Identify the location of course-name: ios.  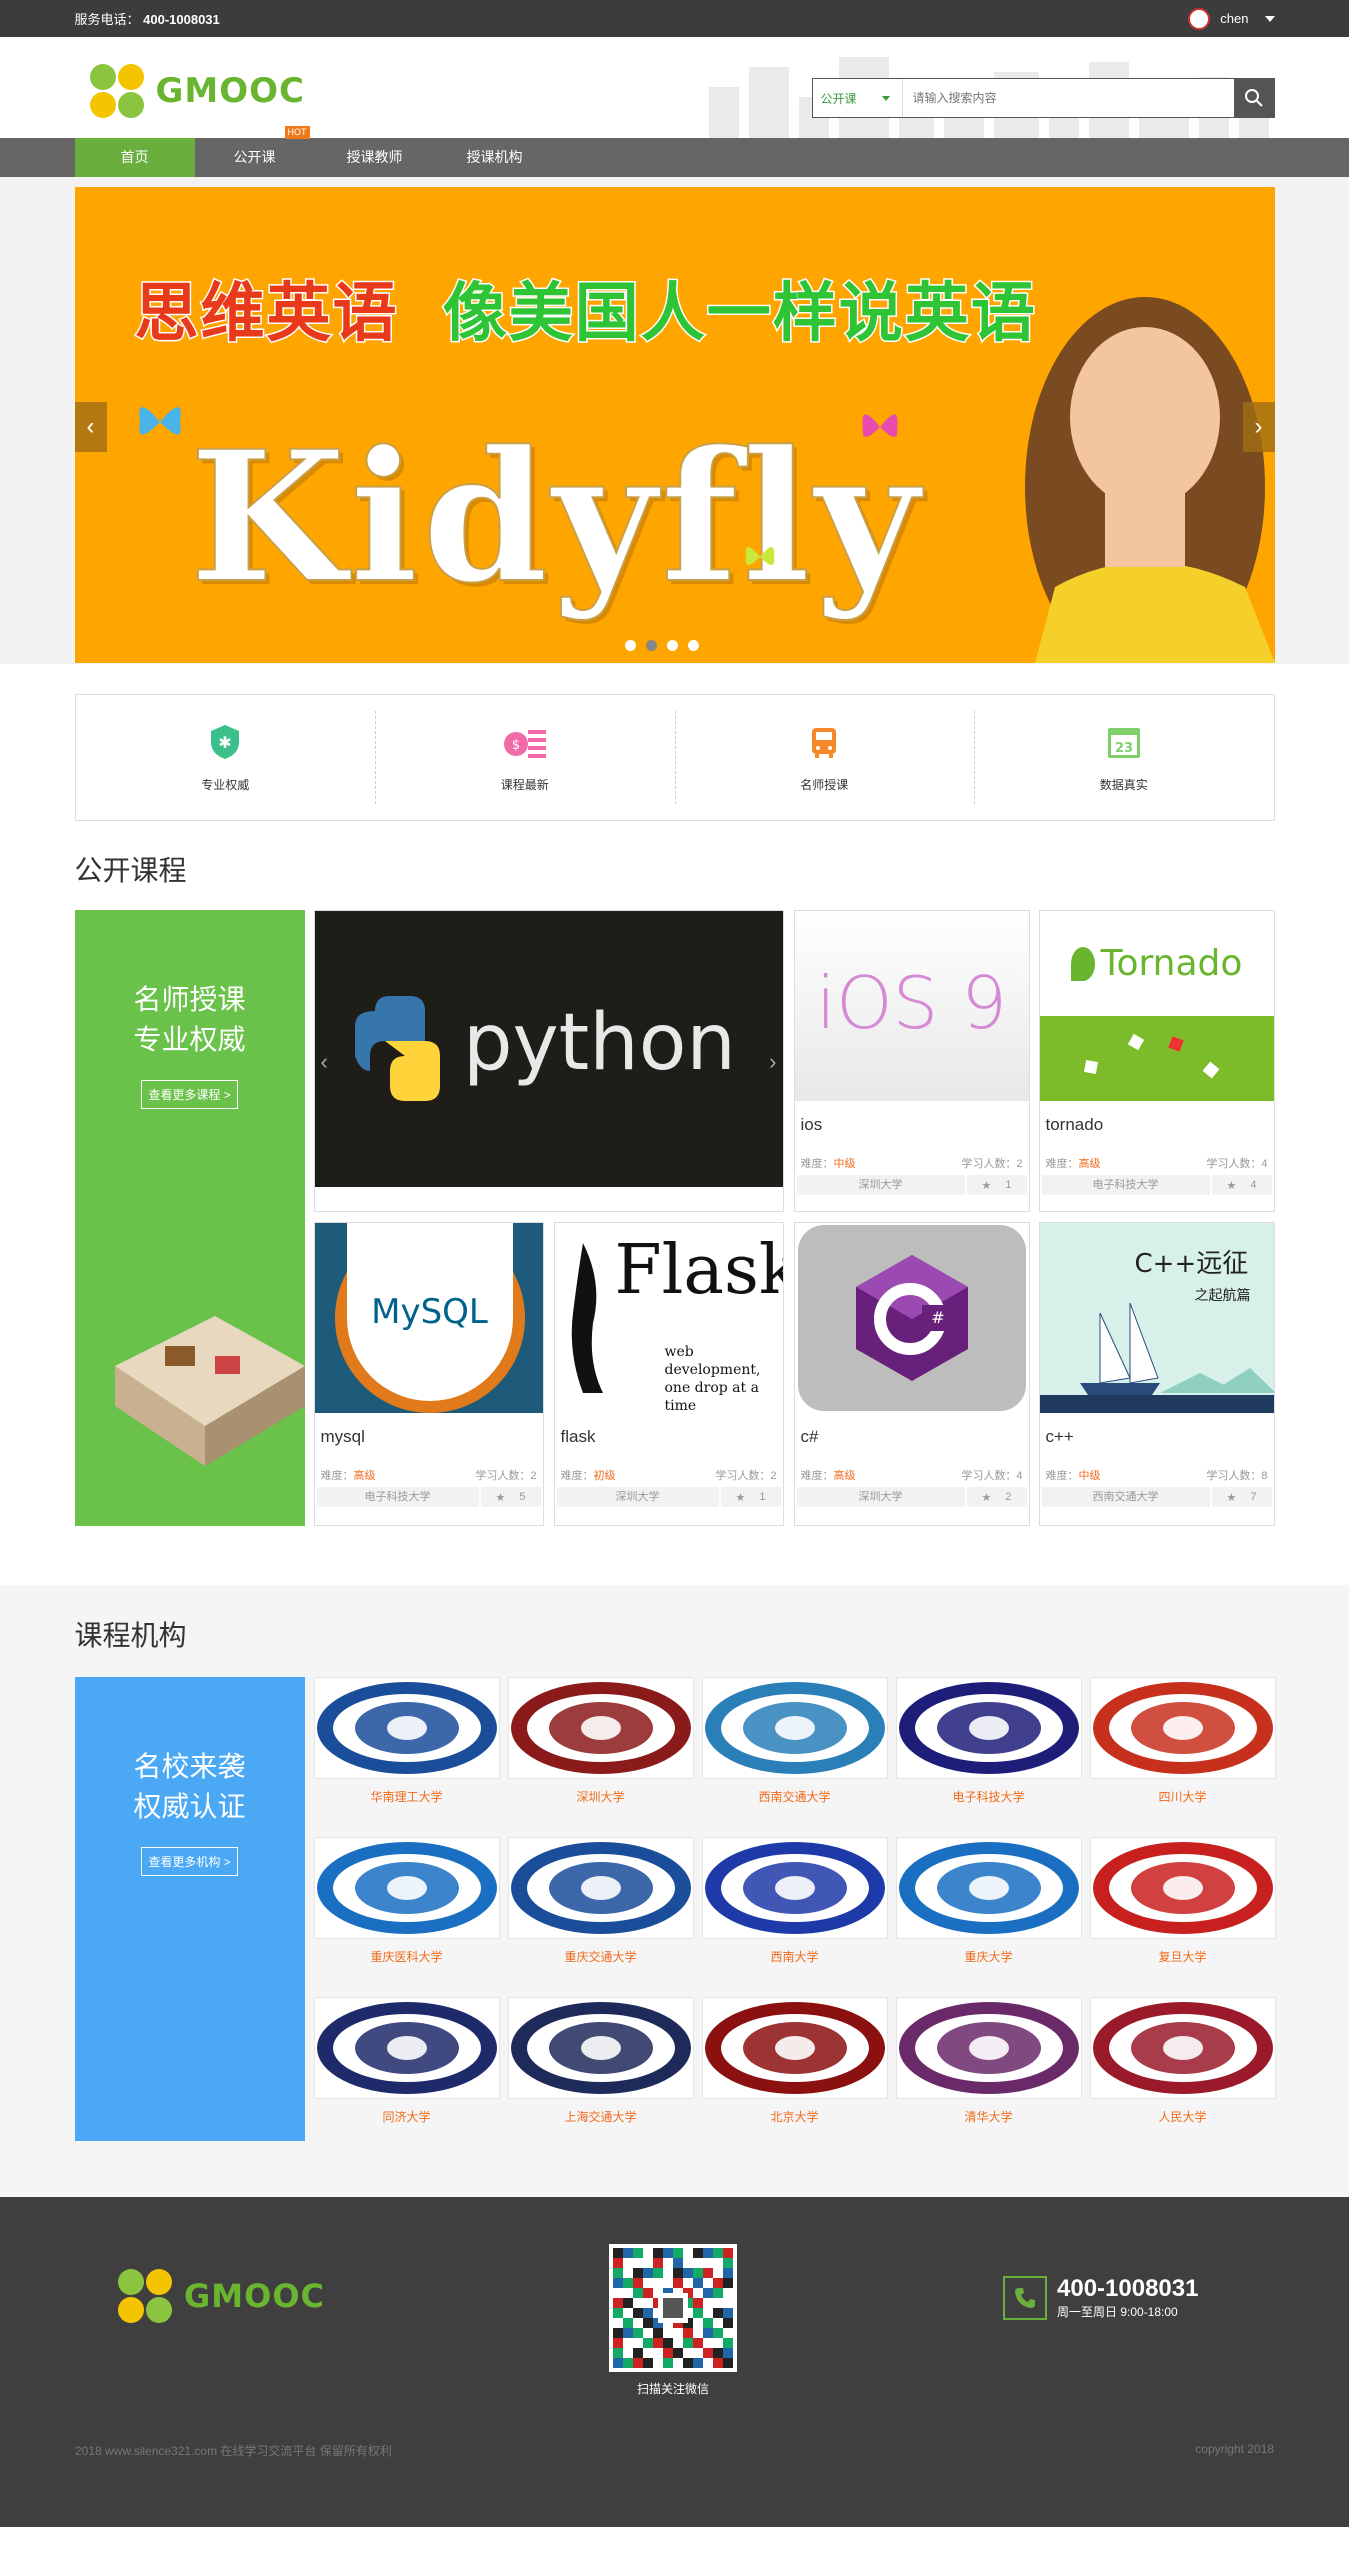
(912, 1123).